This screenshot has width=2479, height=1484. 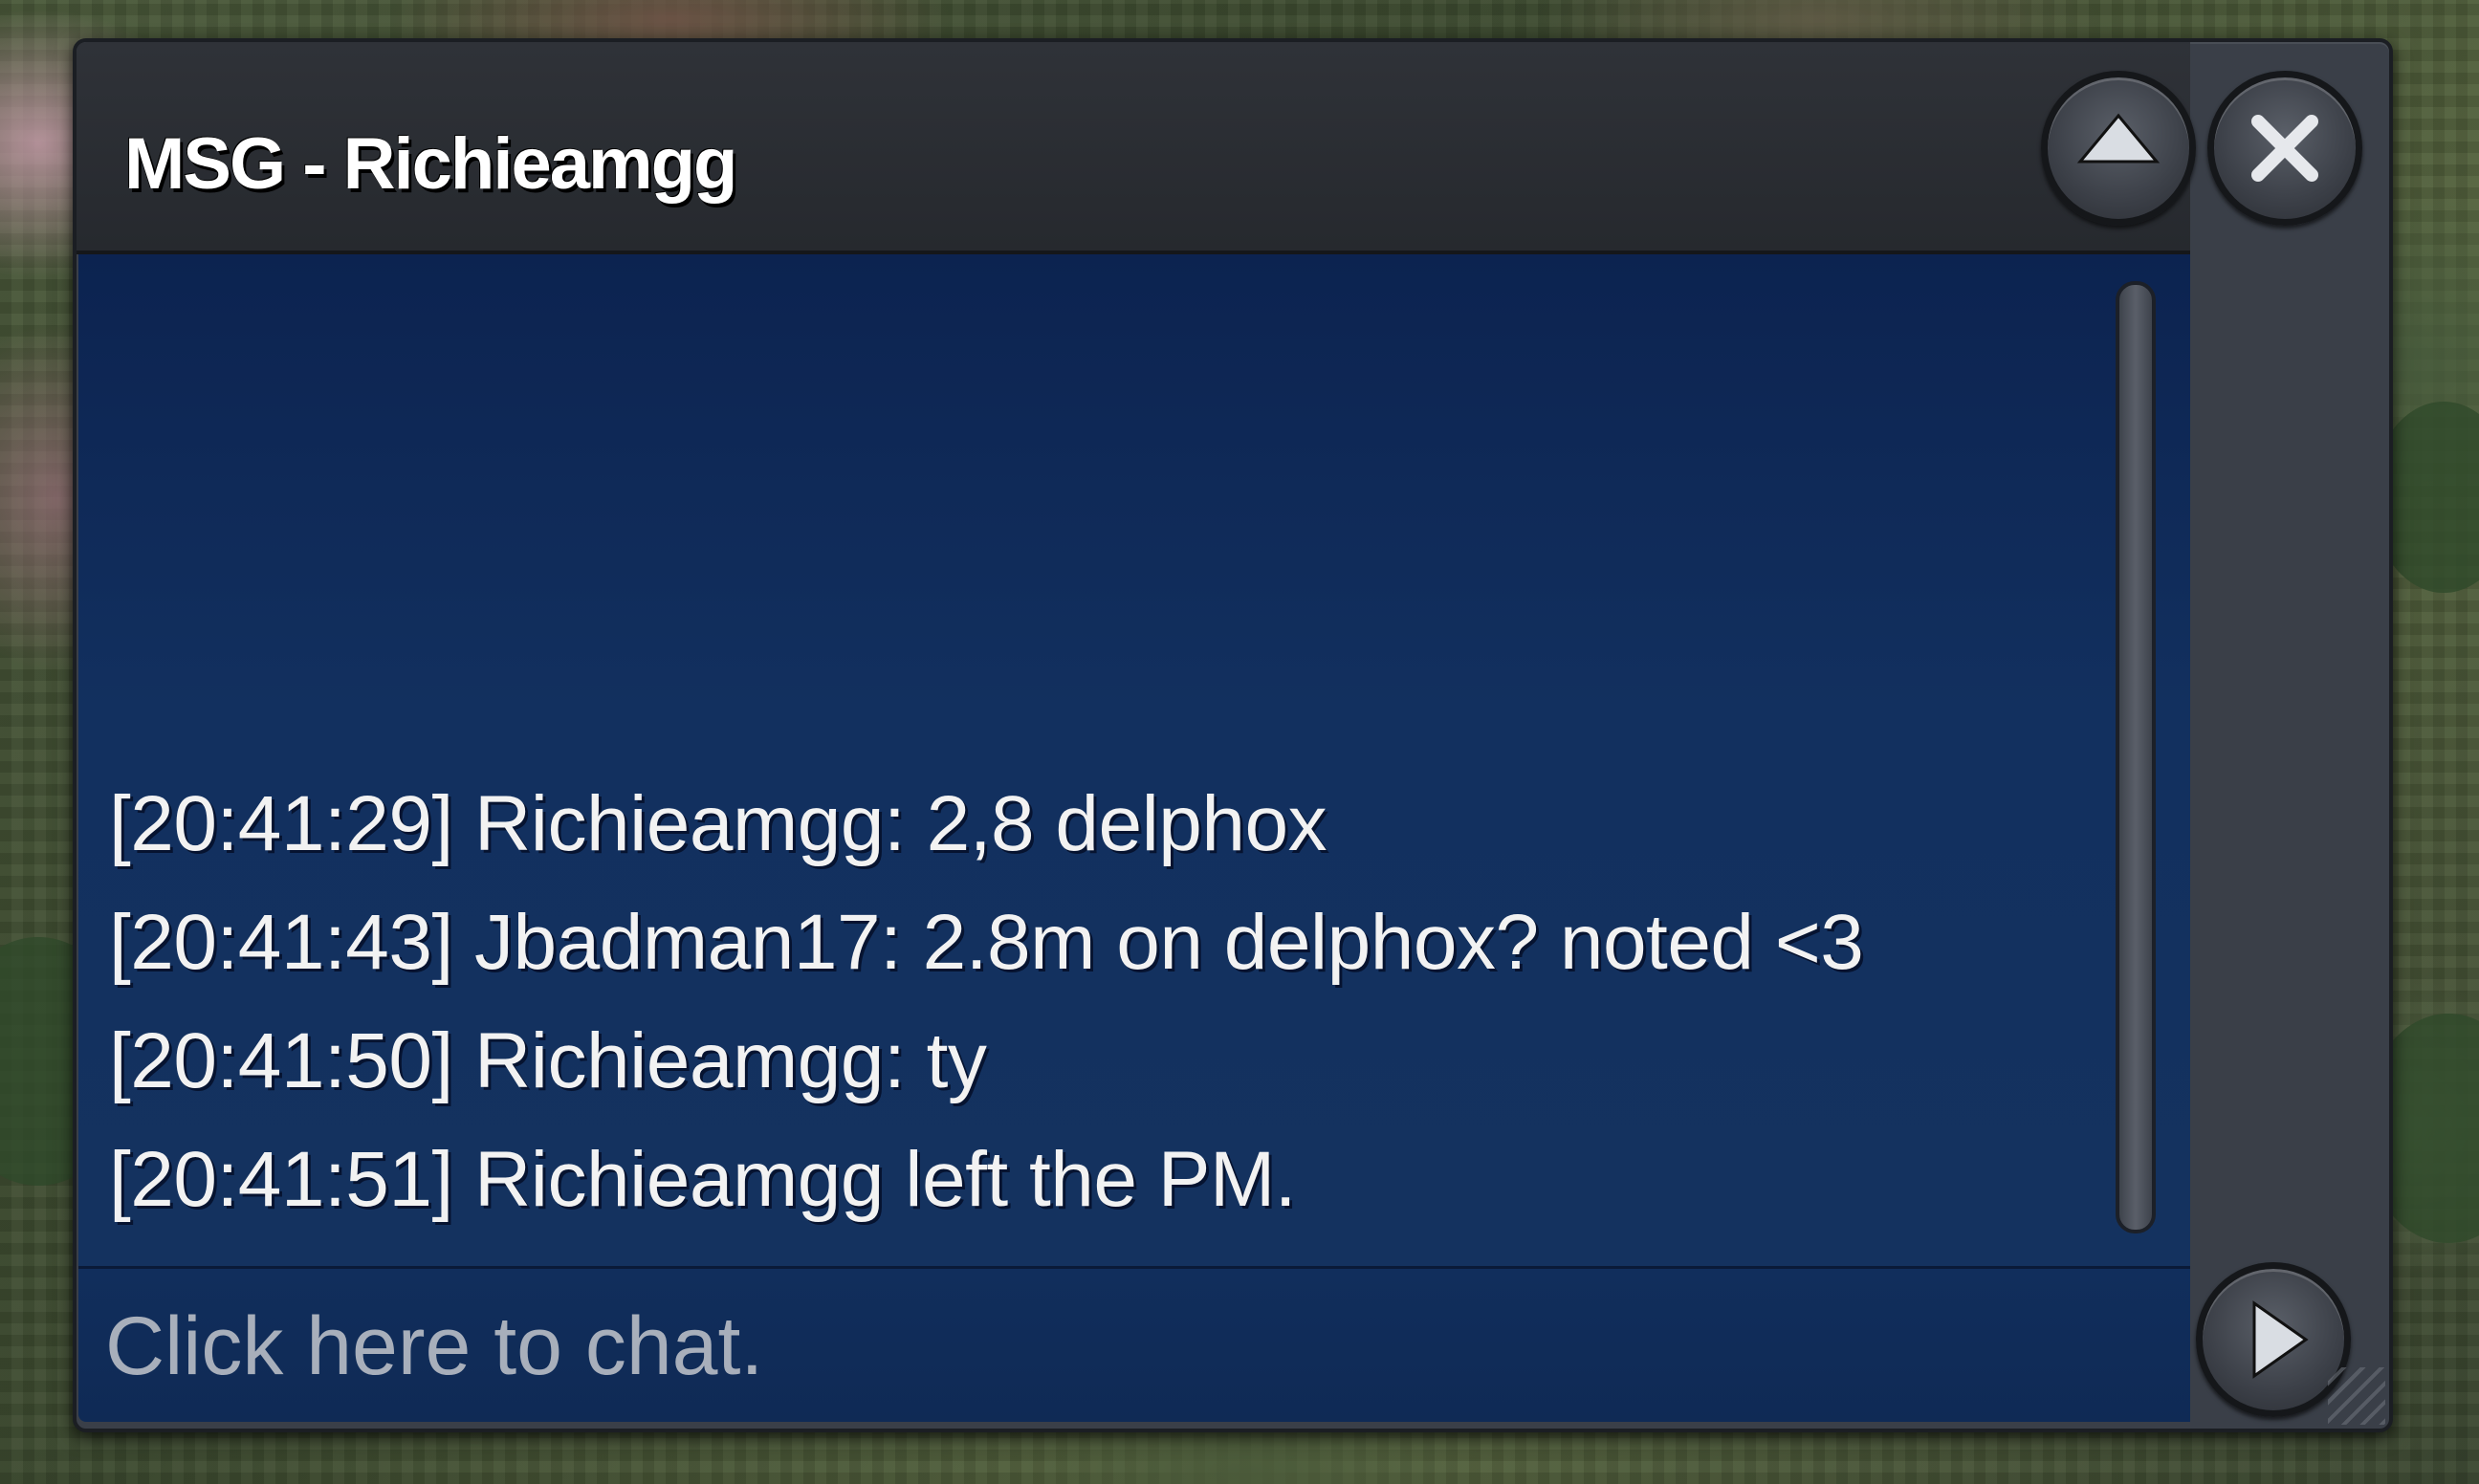 What do you see at coordinates (2280, 1340) in the screenshot?
I see `triangle-right-icon` at bounding box center [2280, 1340].